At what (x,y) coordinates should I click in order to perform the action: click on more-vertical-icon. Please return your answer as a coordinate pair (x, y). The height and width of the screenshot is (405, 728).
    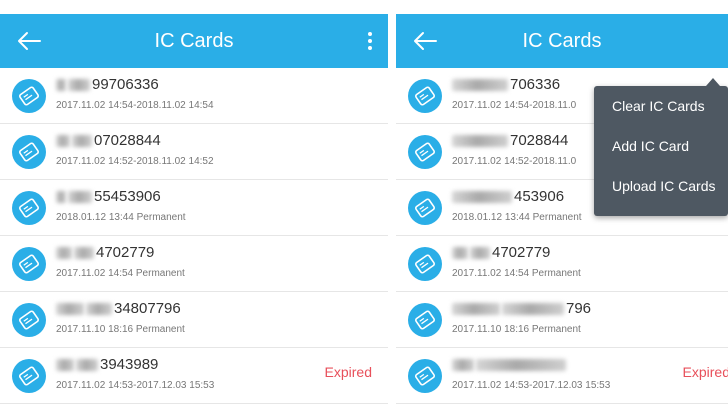
    Looking at the image, I should click on (370, 41).